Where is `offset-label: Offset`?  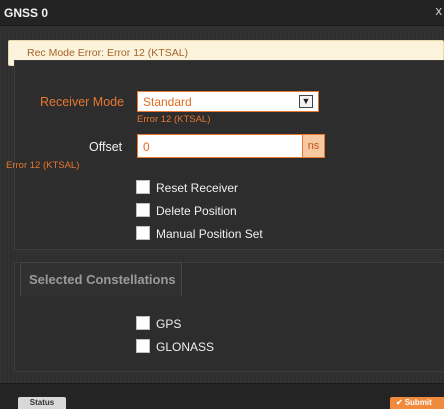
offset-label: Offset is located at coordinates (106, 147).